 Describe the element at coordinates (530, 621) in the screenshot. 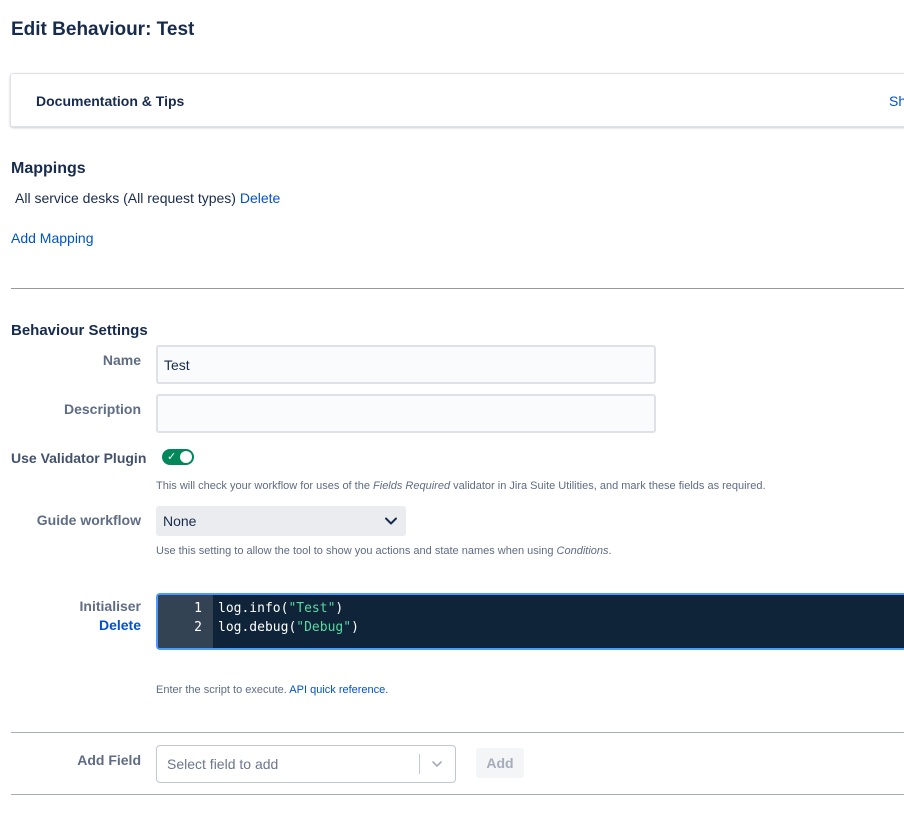

I see `initialiser-code-editor: 1 2 log.info("Test") log.debug("Debug")` at that location.